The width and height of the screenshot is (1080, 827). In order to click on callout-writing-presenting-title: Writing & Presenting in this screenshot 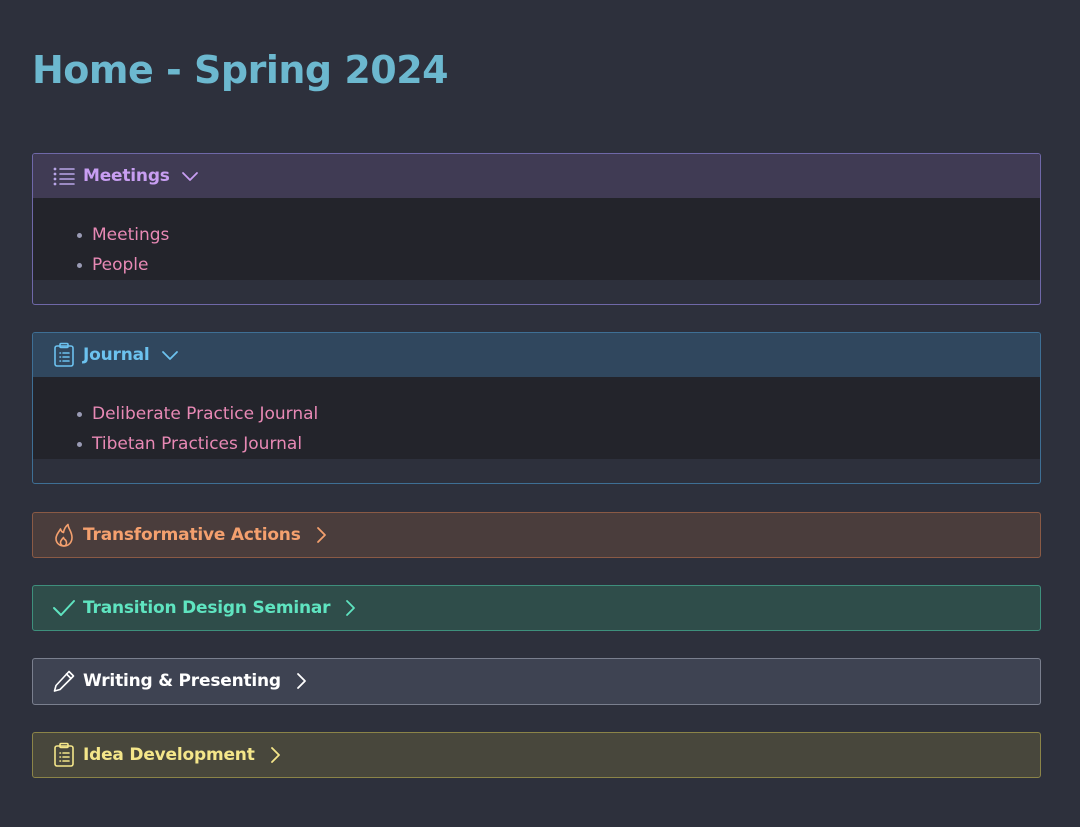, I will do `click(182, 681)`.